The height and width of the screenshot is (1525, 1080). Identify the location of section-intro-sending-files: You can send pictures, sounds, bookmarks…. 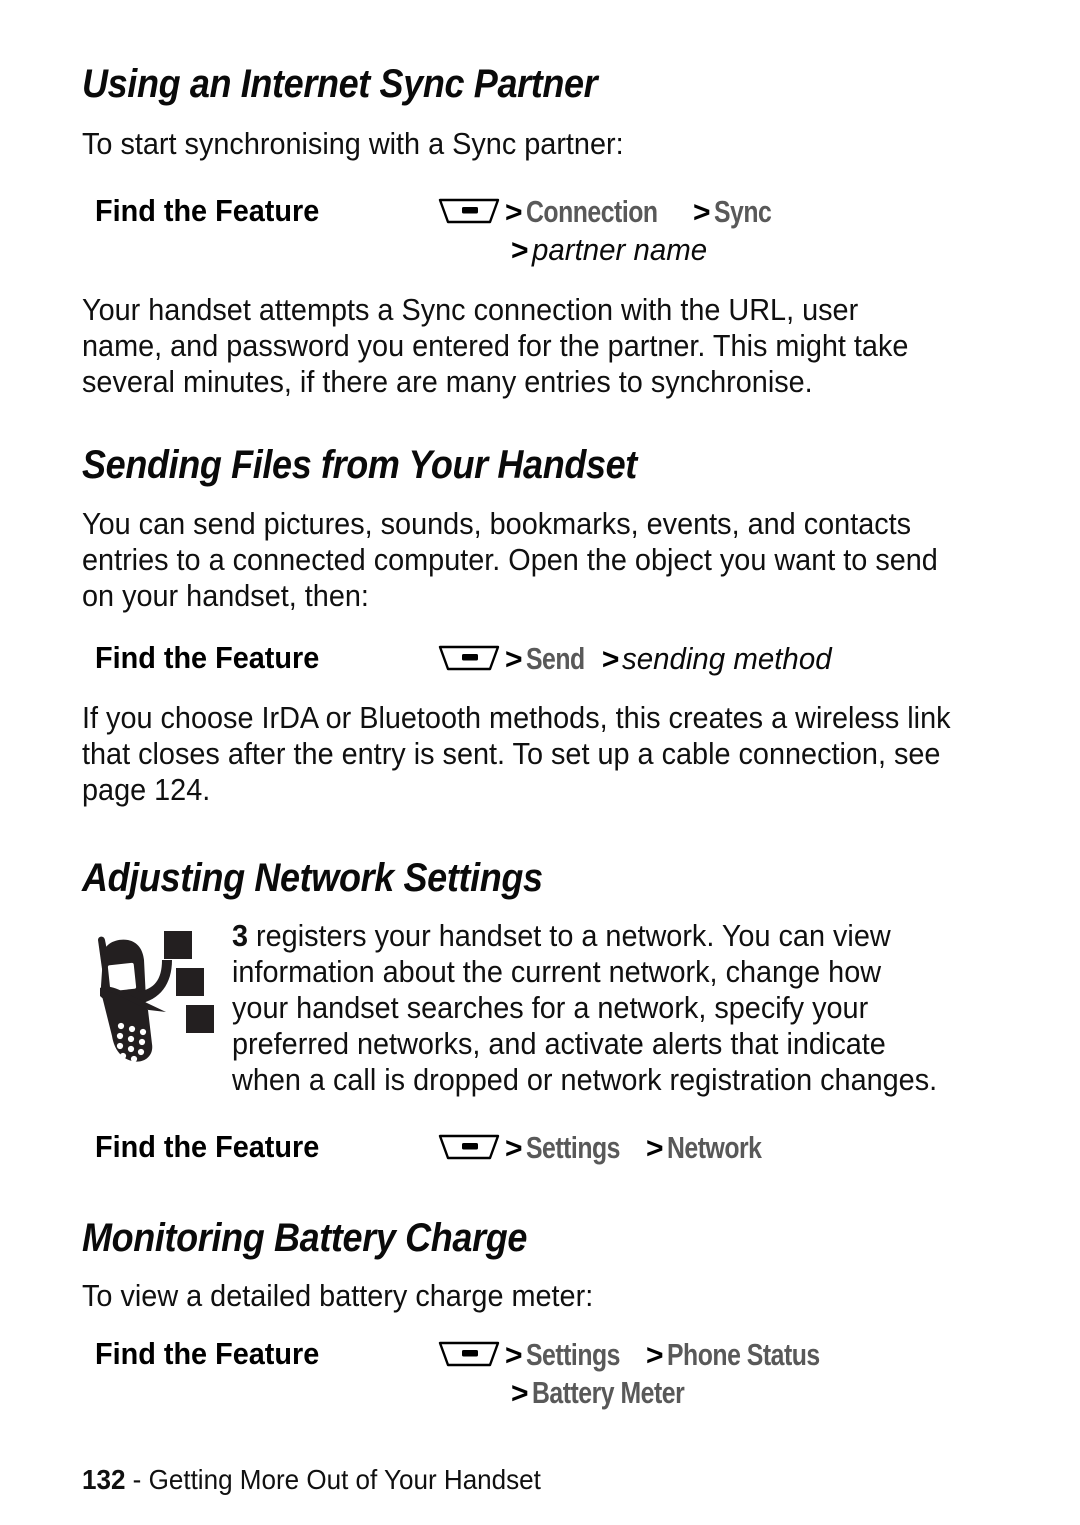
(510, 559).